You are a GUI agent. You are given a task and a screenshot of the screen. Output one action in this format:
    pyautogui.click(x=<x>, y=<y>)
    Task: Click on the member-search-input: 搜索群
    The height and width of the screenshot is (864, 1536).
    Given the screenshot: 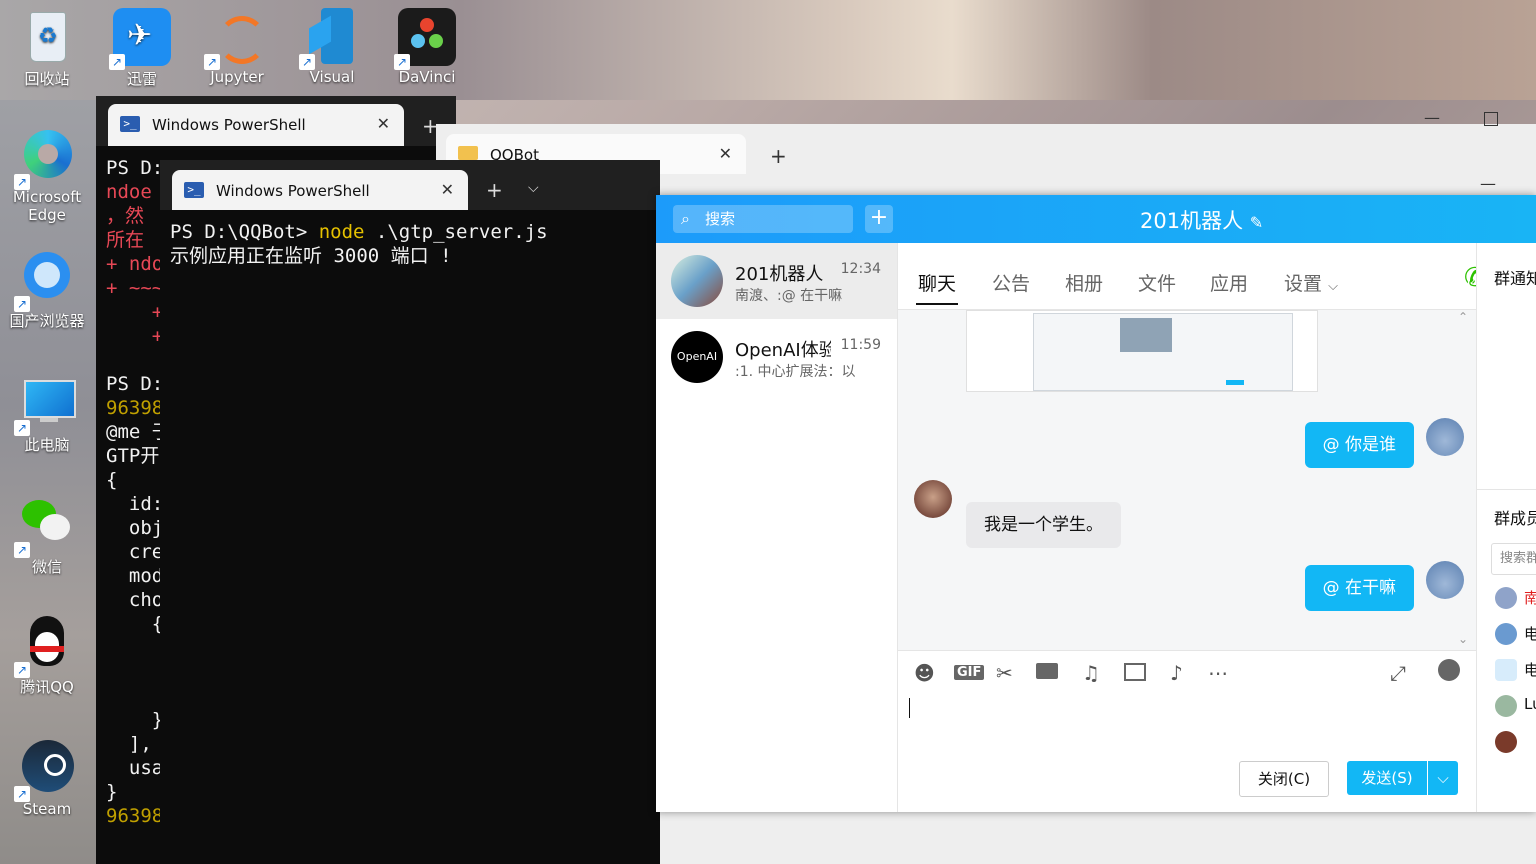 What is the action you would take?
    pyautogui.click(x=1513, y=559)
    